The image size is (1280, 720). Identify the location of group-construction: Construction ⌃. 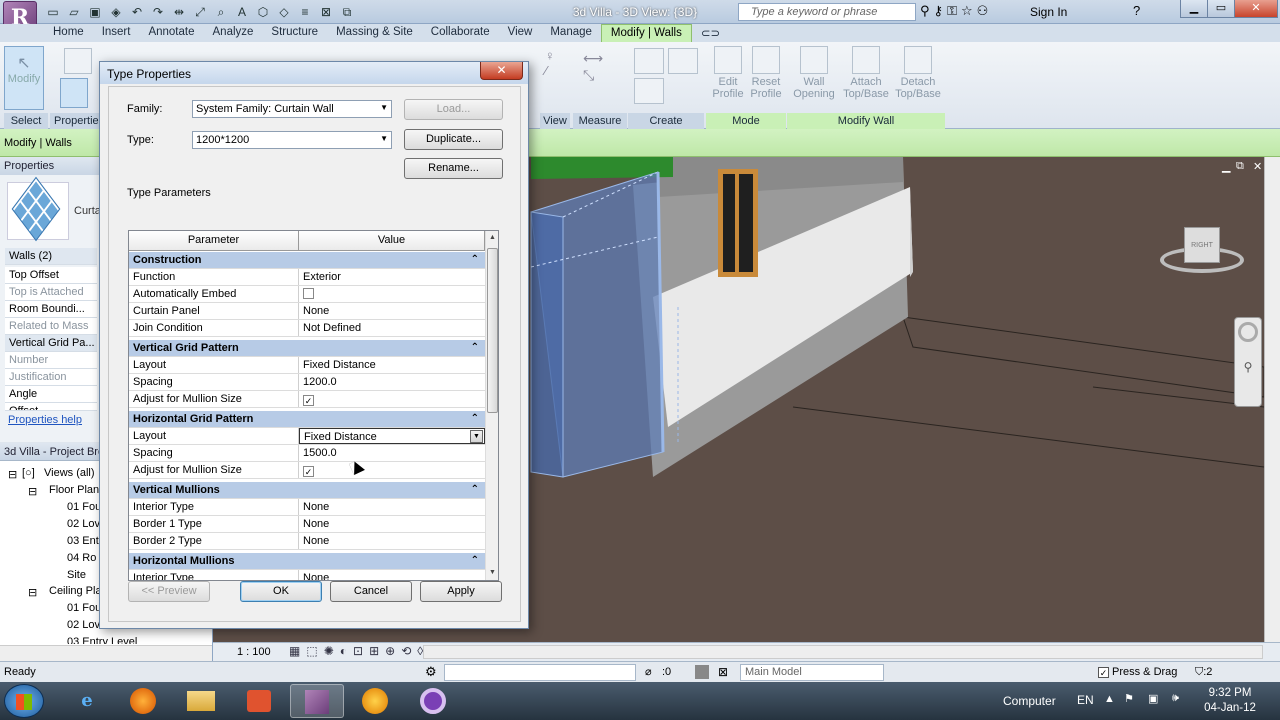
(307, 260).